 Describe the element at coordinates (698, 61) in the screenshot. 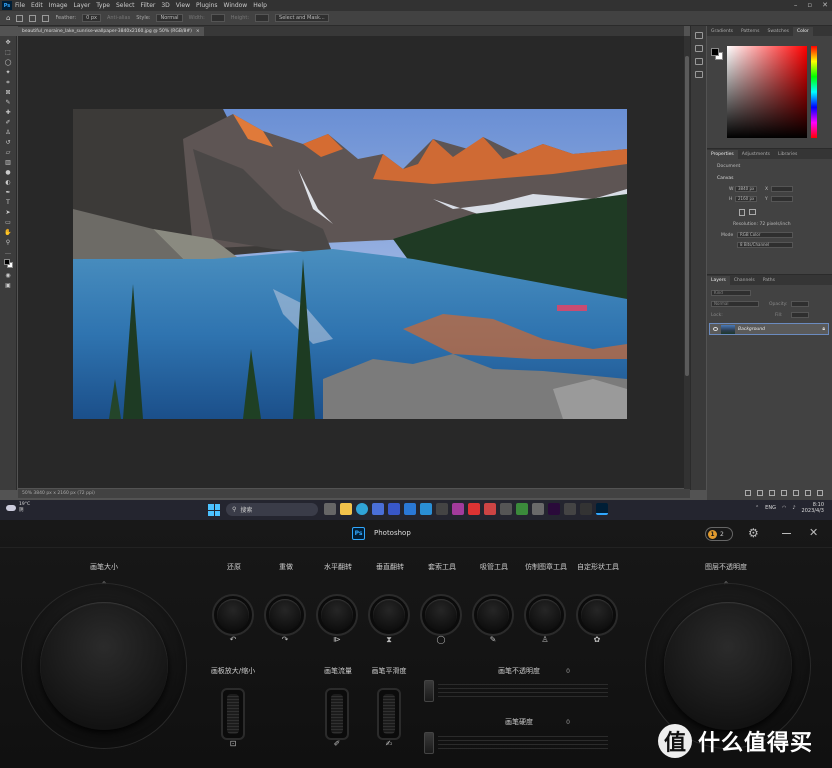

I see `properties-panel-icon` at that location.